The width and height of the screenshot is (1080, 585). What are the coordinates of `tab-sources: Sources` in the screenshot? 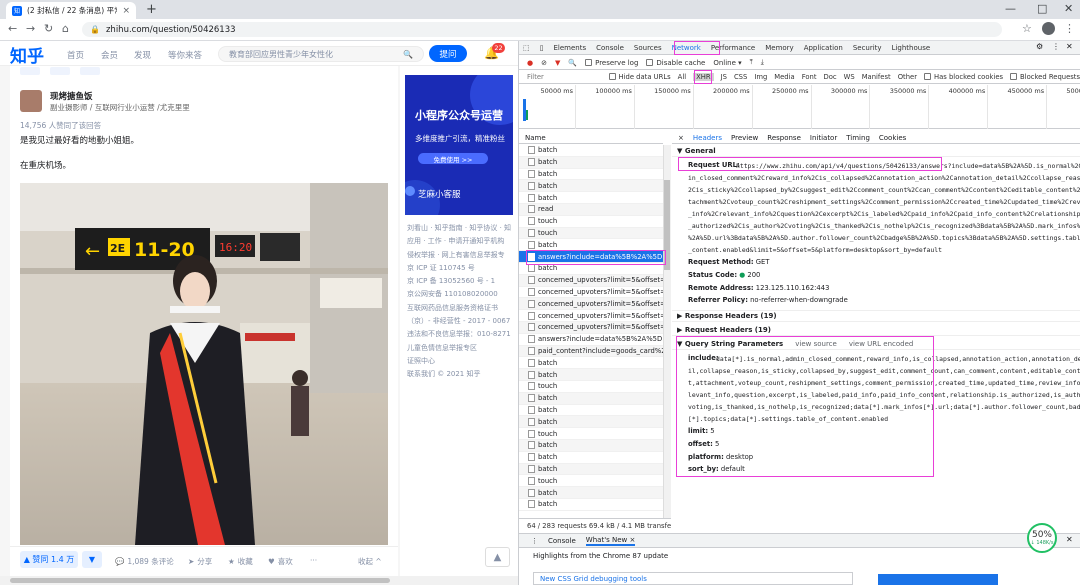 It's located at (648, 48).